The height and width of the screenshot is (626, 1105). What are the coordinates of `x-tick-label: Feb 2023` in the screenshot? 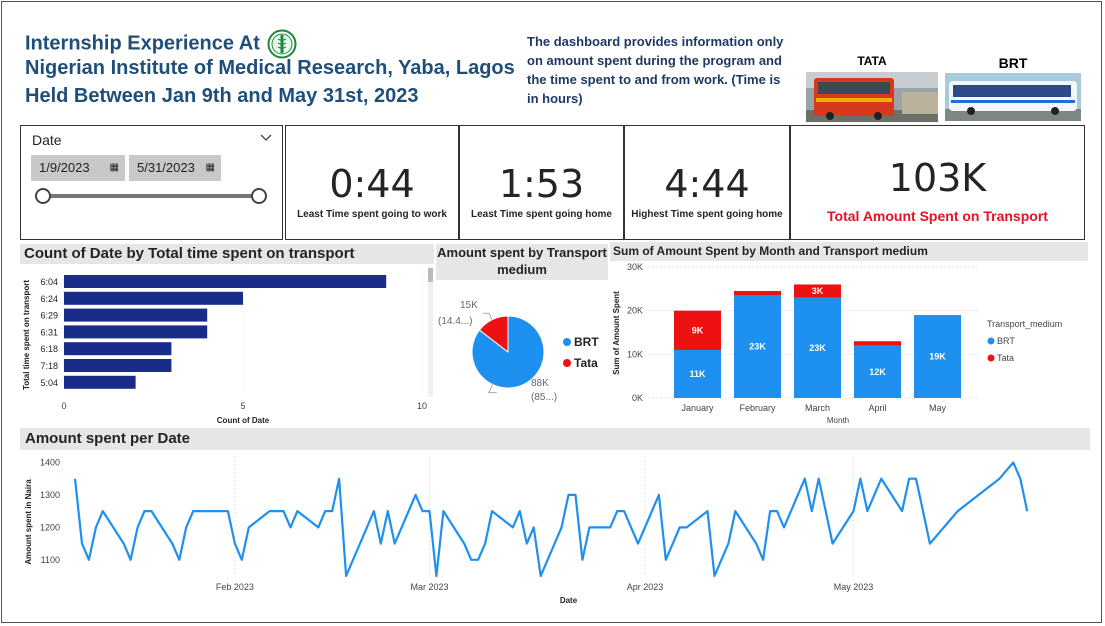 It's located at (235, 587).